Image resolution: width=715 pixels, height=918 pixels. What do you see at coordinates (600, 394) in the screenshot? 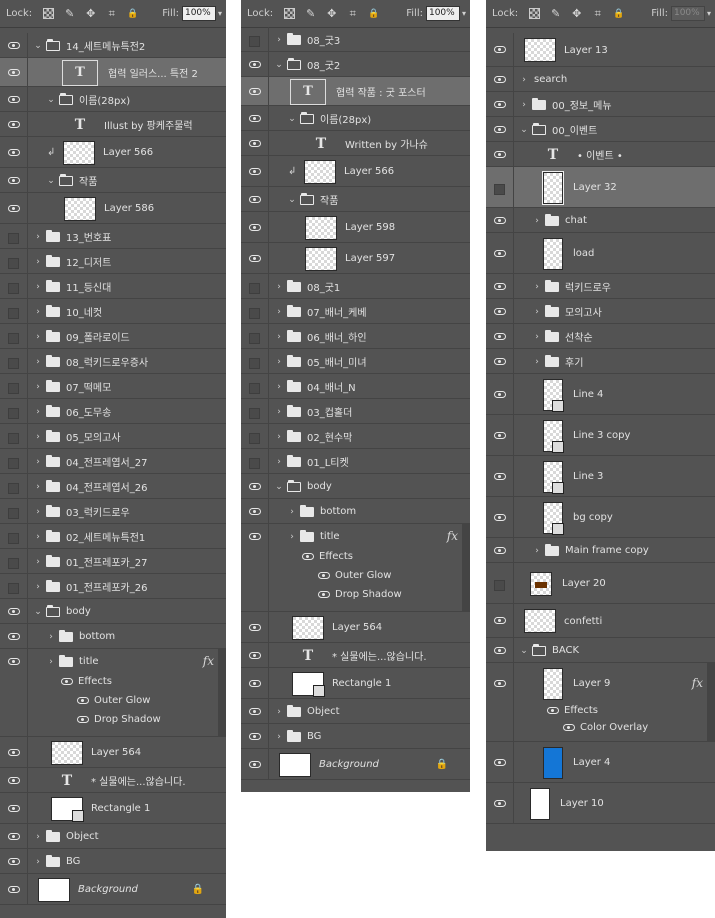
I see `layer-row: Line 4` at bounding box center [600, 394].